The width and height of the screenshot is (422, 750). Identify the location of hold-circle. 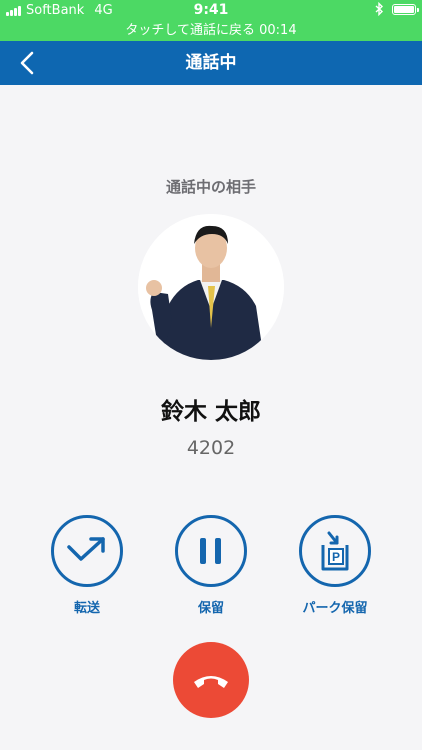
(211, 551).